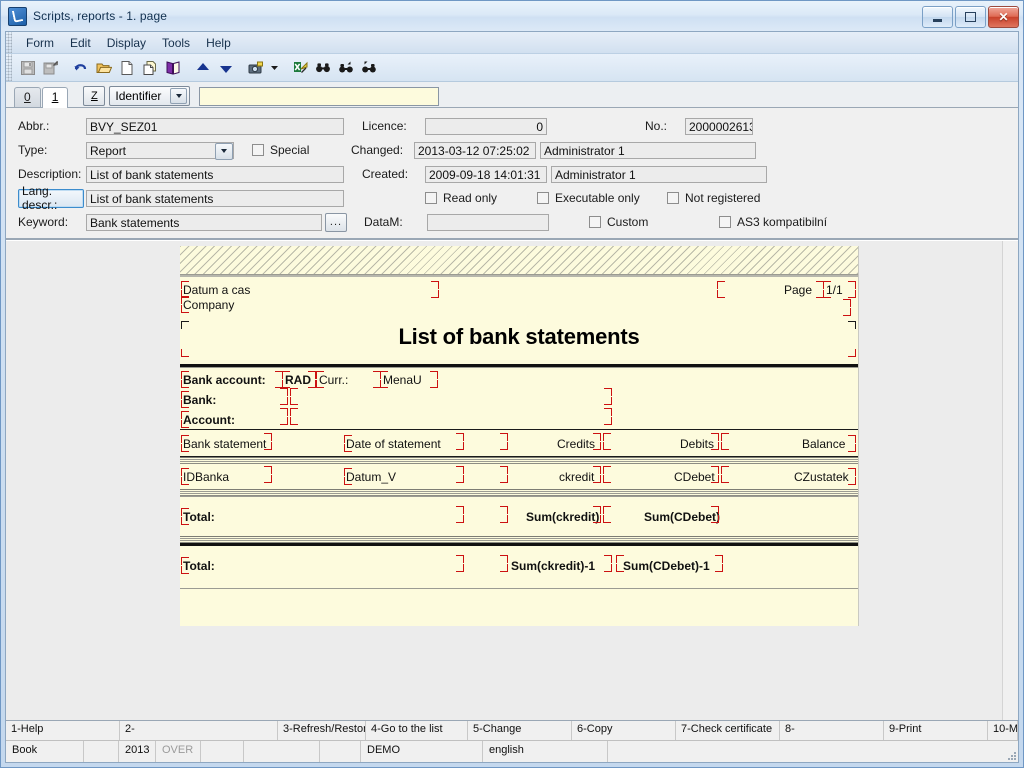  I want to click on report-detail-czustatek: CZustatek, so click(821, 477).